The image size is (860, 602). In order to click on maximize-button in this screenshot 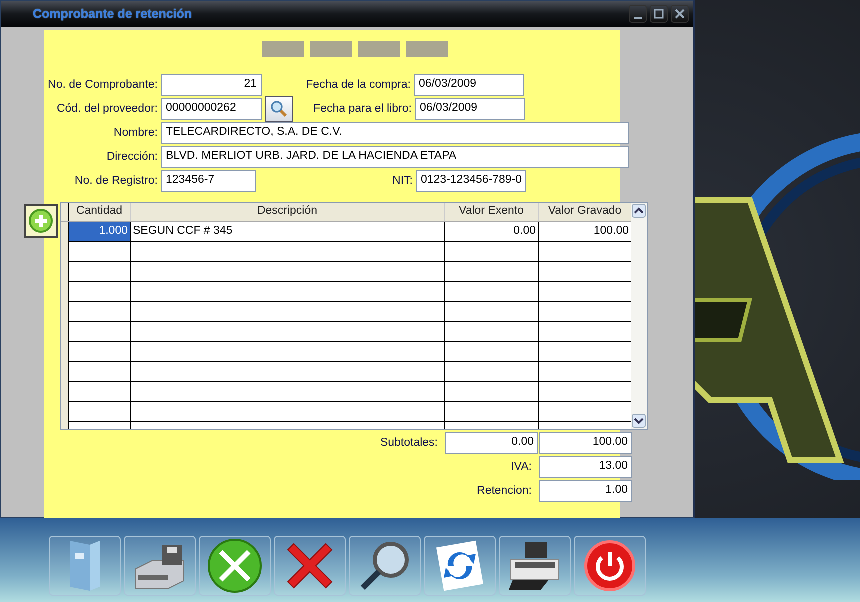, I will do `click(659, 14)`.